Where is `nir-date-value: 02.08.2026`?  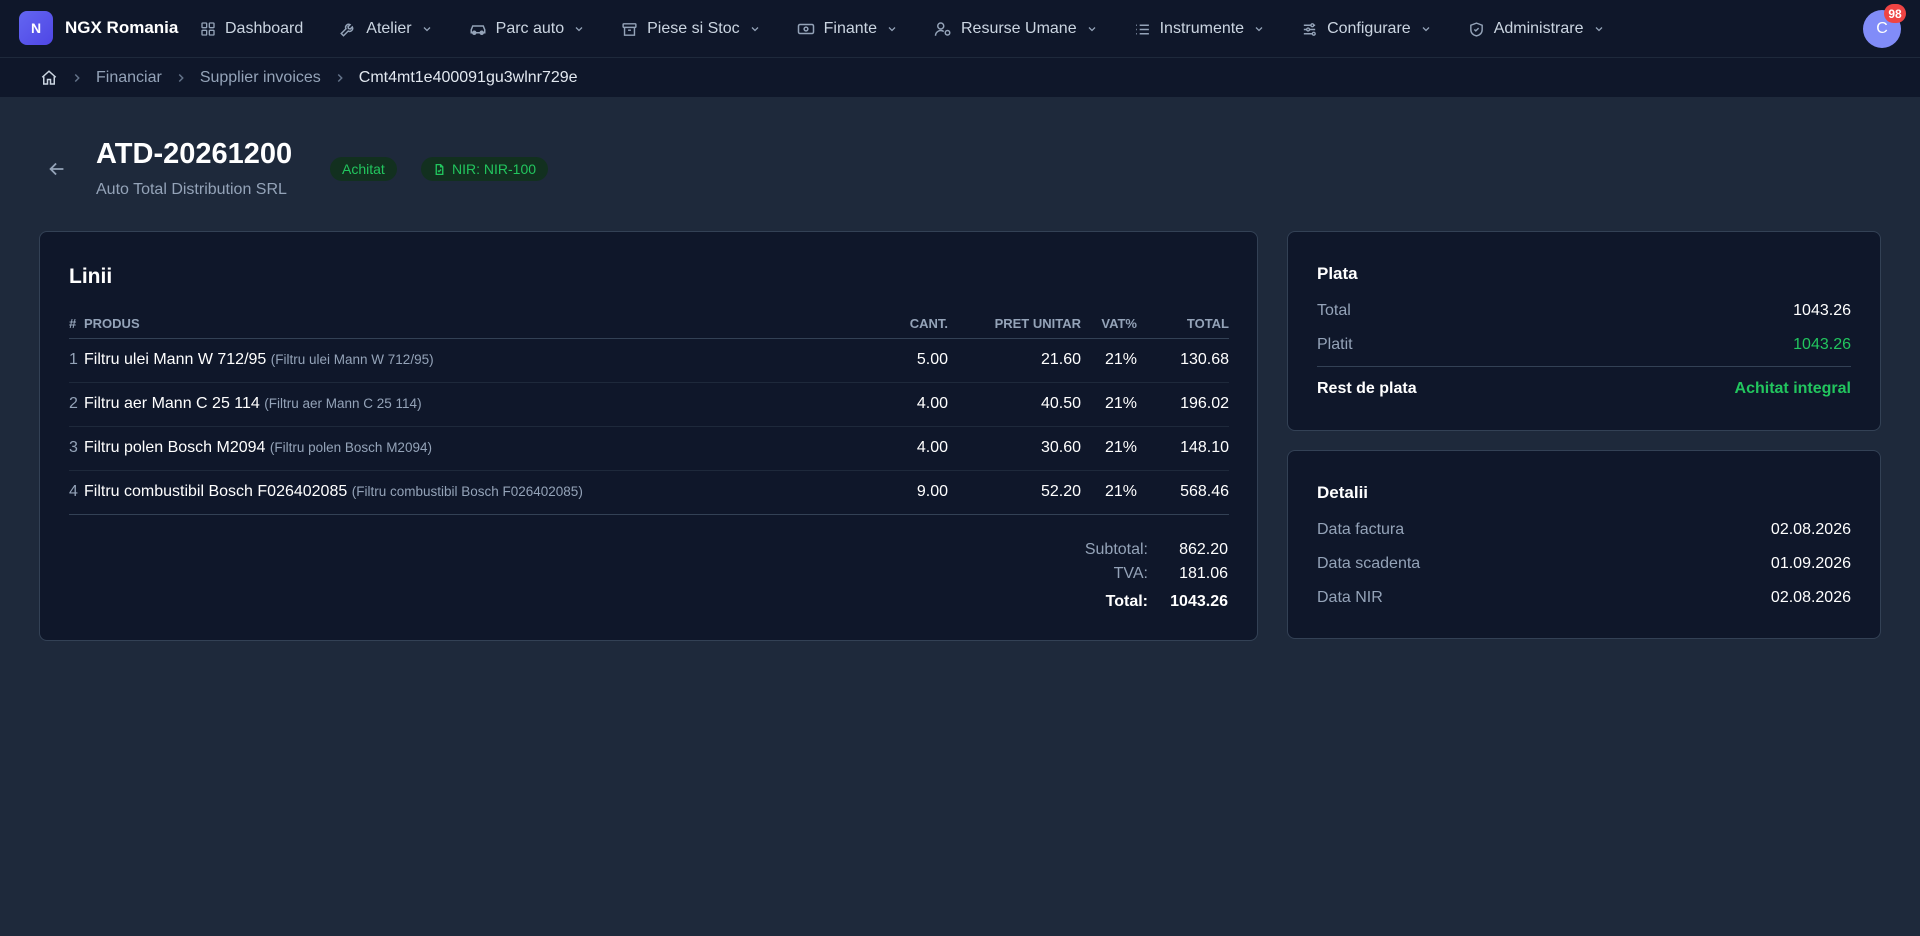
nir-date-value: 02.08.2026 is located at coordinates (1810, 597).